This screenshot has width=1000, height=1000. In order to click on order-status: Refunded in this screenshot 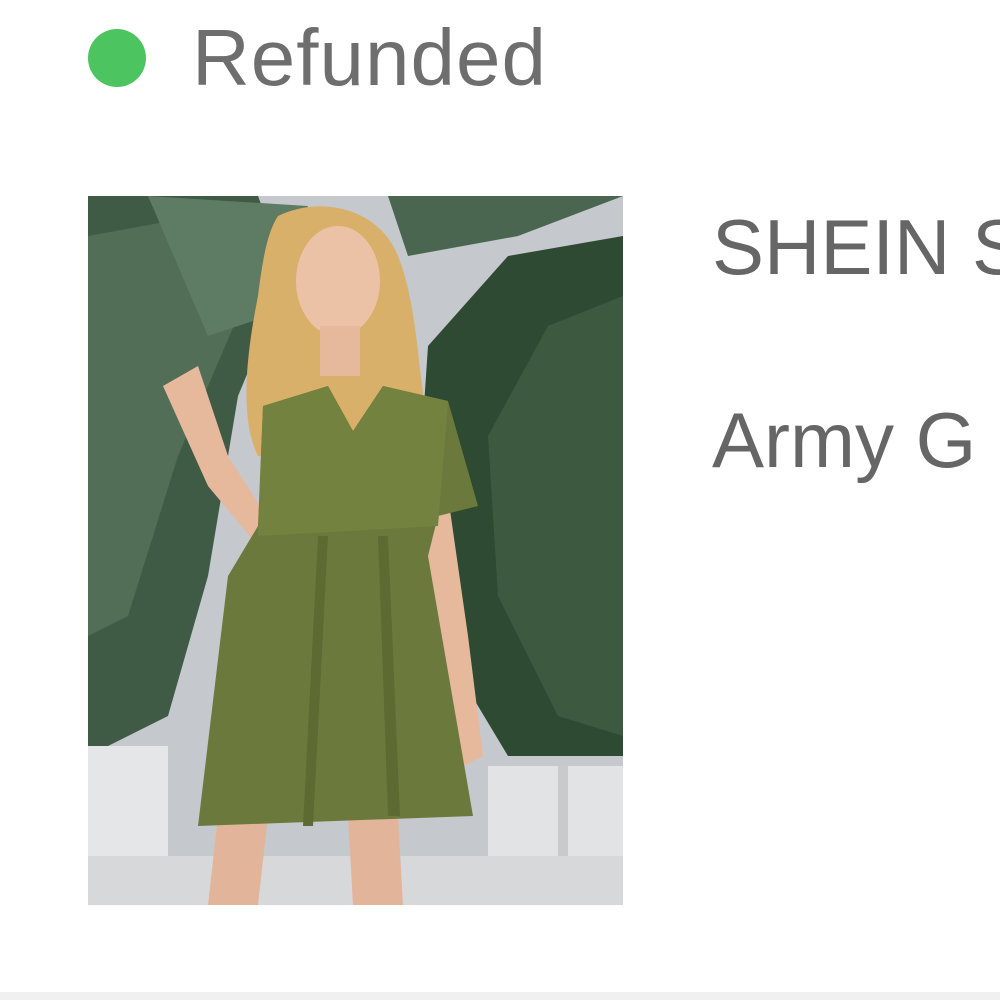, I will do `click(317, 58)`.